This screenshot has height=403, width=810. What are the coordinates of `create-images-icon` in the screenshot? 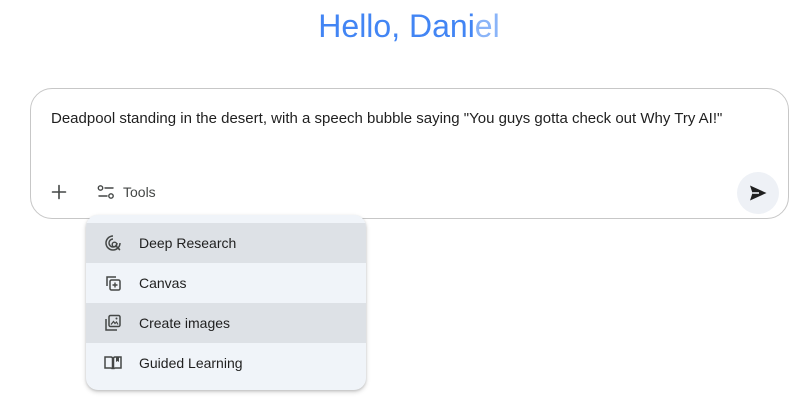 It's located at (113, 323).